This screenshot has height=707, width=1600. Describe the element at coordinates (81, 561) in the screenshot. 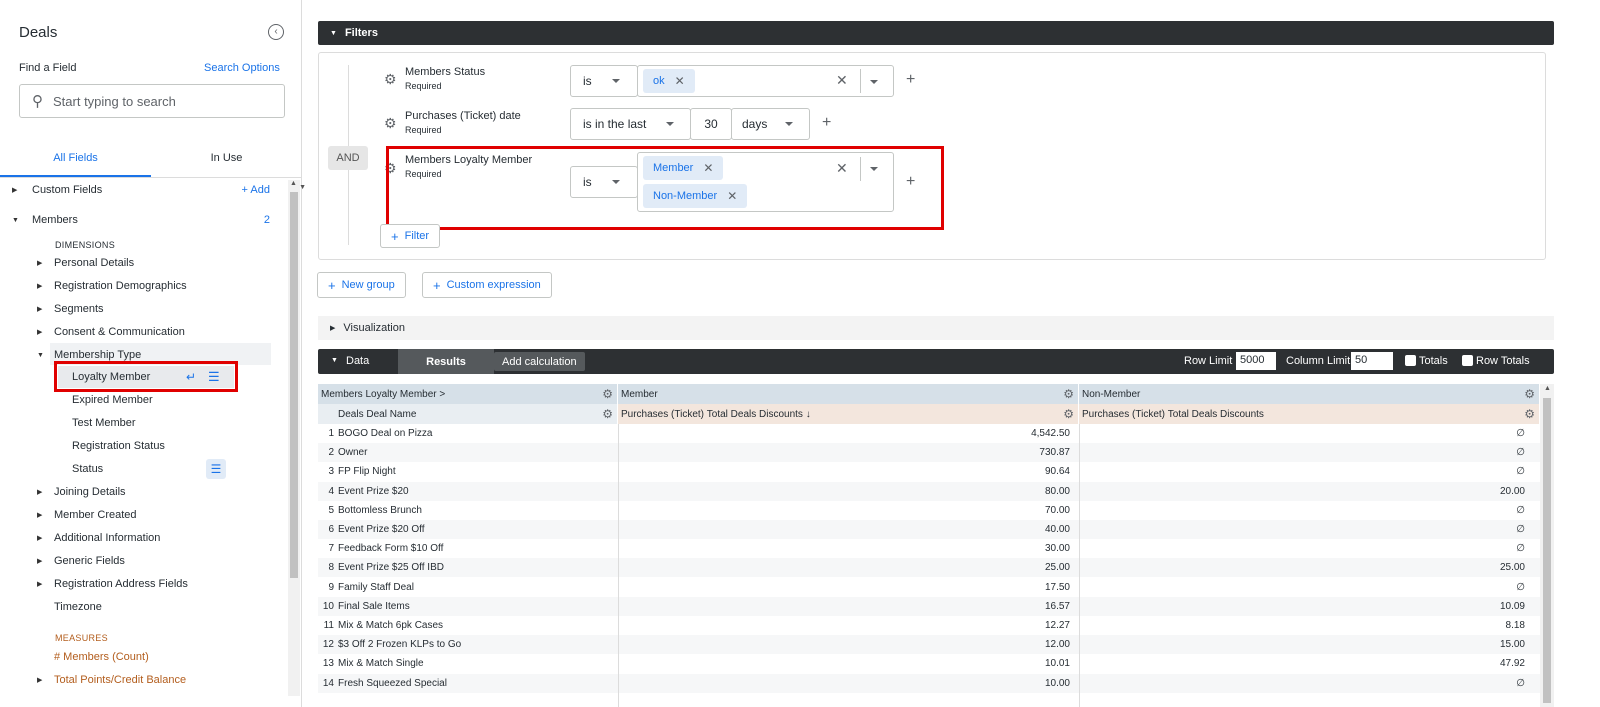

I see `group-generic-fields: ▶ Generic Fields` at that location.